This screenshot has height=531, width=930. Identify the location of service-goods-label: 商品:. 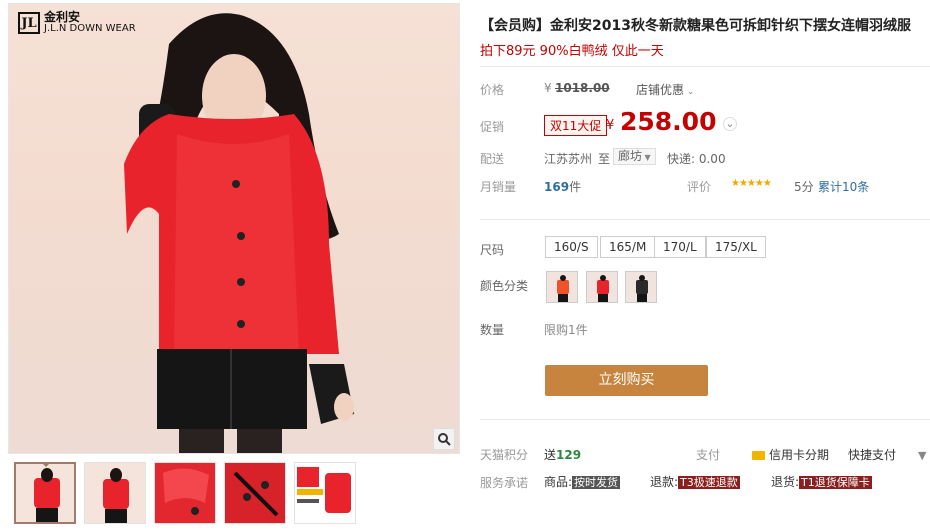
(558, 482).